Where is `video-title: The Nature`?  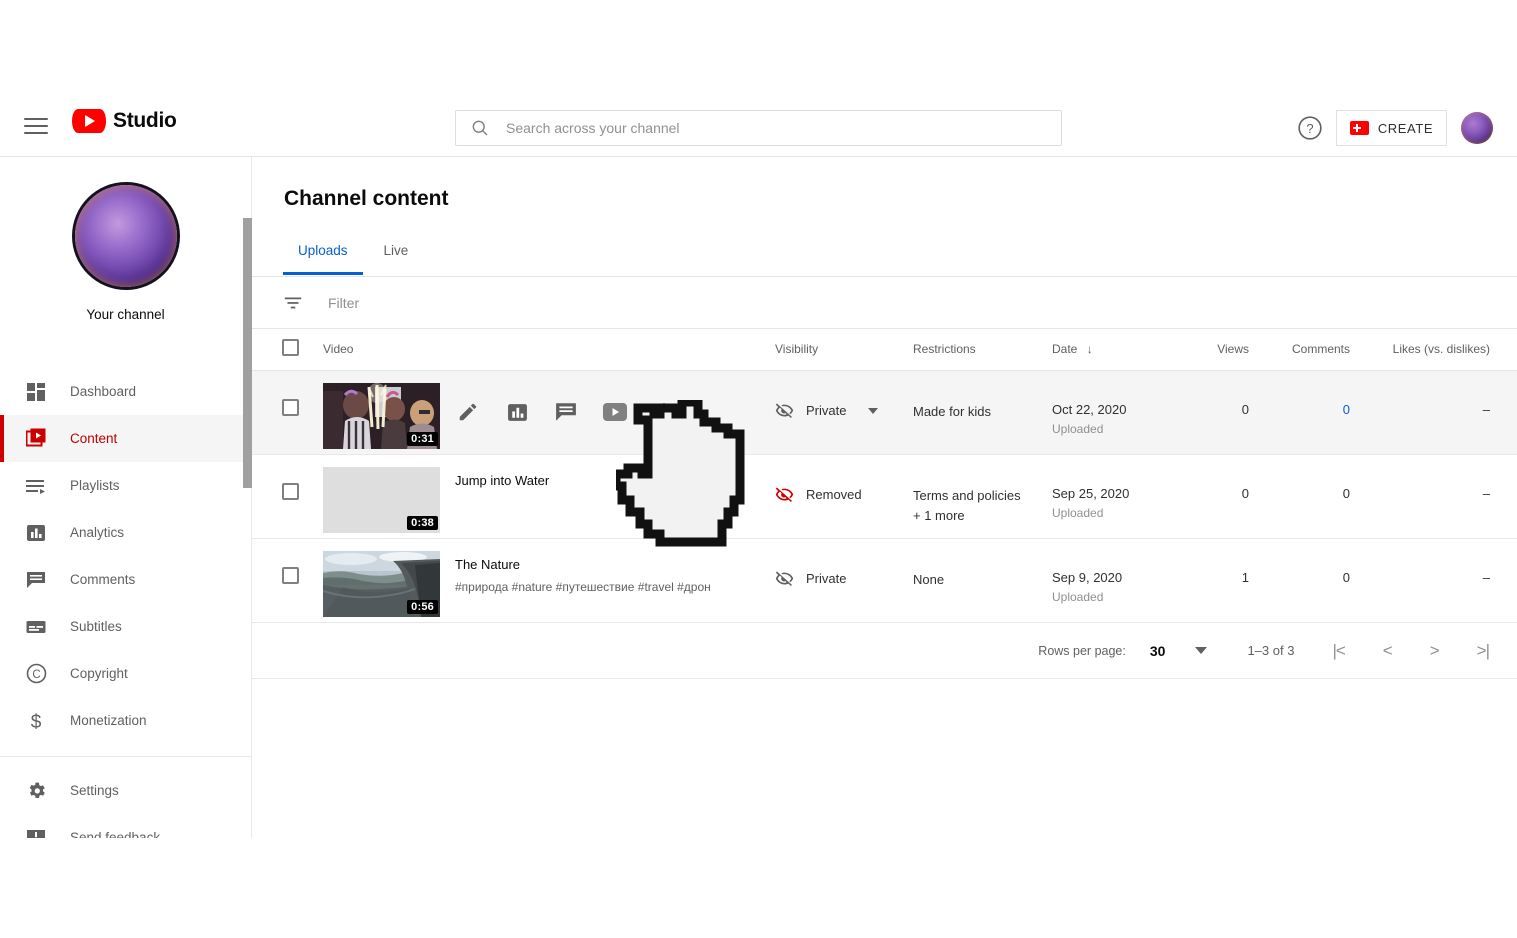
video-title: The Nature is located at coordinates (487, 564).